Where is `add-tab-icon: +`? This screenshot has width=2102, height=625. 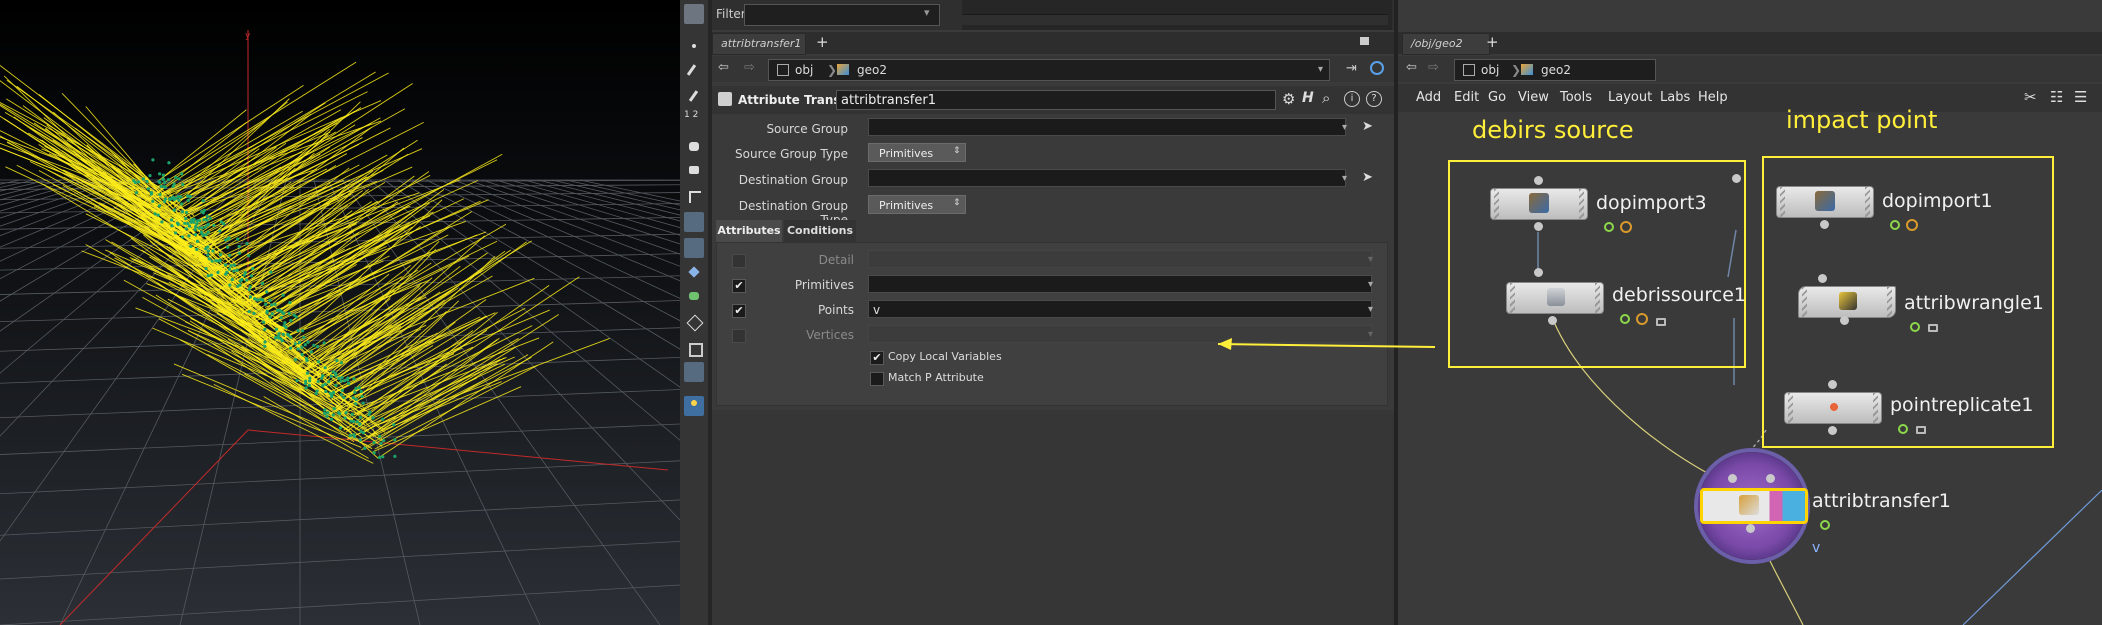
add-tab-icon: + is located at coordinates (822, 42).